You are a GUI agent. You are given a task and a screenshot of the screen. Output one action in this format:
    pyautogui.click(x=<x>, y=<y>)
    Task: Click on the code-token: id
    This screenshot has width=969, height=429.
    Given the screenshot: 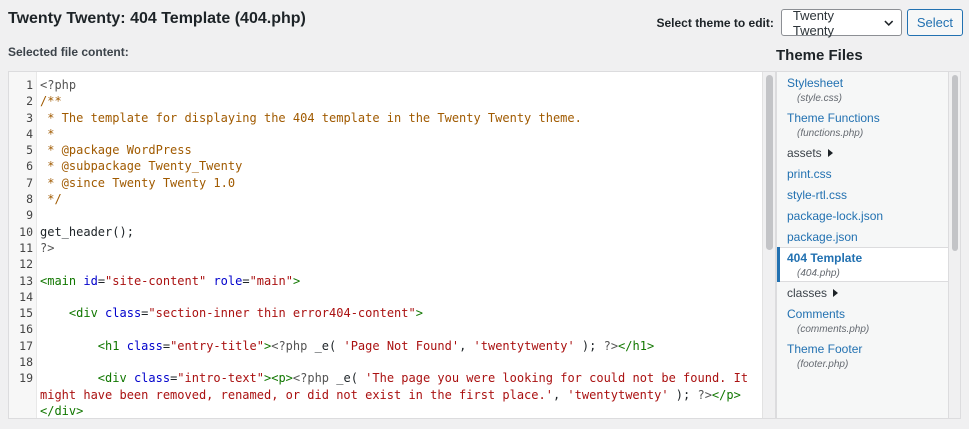 What is the action you would take?
    pyautogui.click(x=90, y=280)
    